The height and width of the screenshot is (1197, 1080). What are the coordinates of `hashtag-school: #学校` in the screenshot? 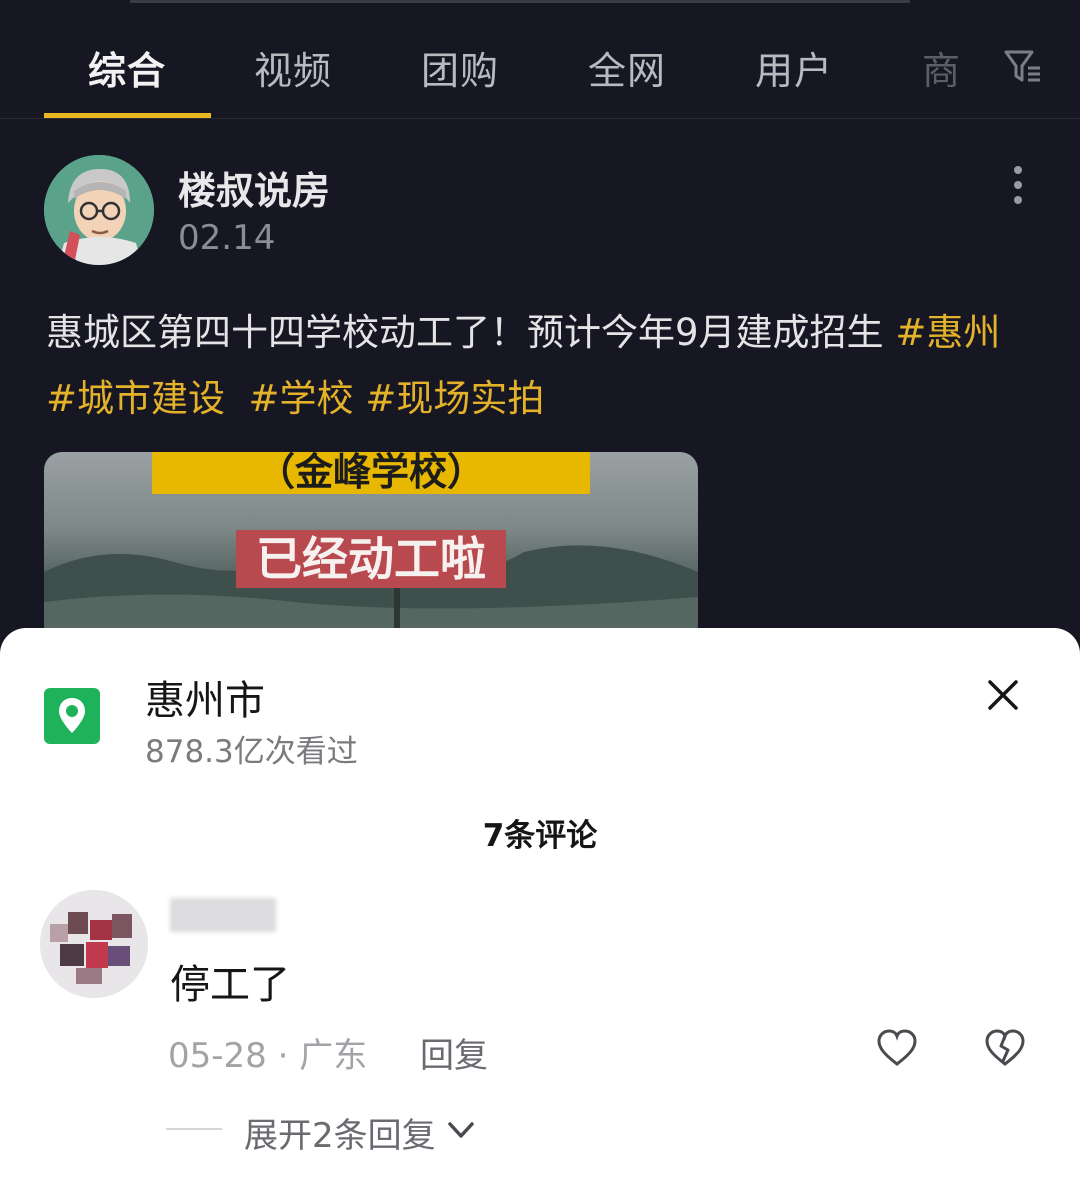 It's located at (301, 398).